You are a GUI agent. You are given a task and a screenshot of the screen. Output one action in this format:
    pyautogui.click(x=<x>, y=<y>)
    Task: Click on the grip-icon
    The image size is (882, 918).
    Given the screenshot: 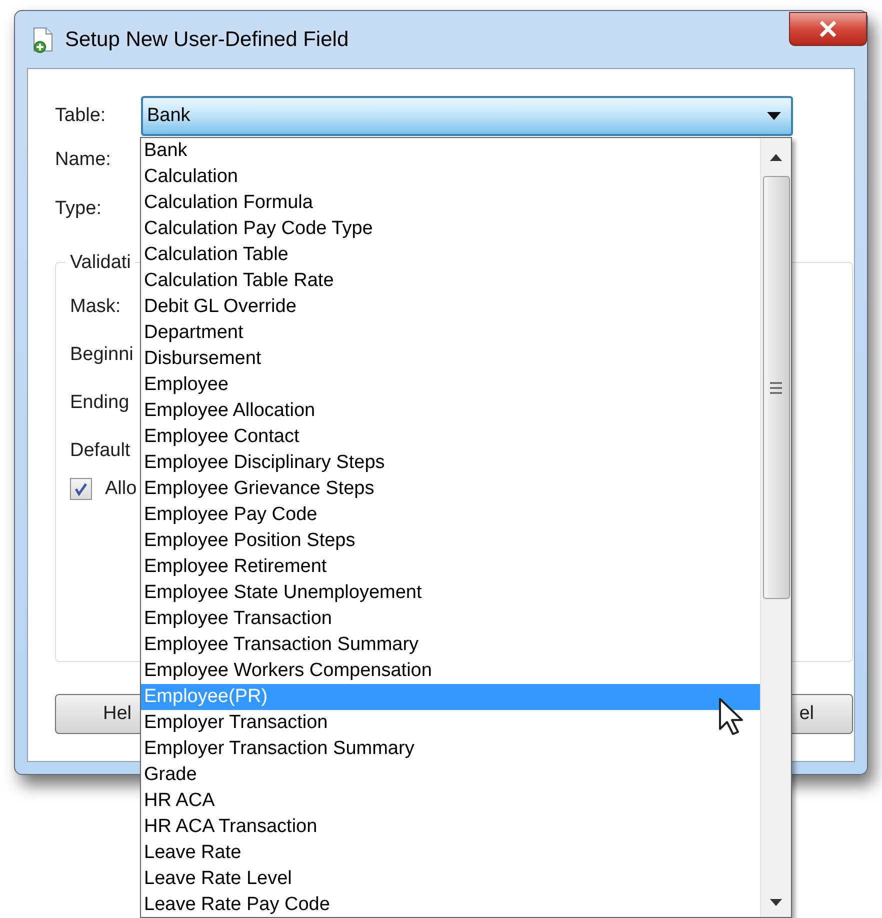 What is the action you would take?
    pyautogui.click(x=776, y=387)
    